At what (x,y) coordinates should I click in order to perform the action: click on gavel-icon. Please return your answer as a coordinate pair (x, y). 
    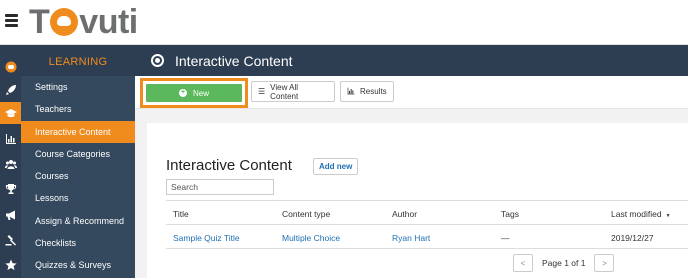
    Looking at the image, I should click on (10, 240).